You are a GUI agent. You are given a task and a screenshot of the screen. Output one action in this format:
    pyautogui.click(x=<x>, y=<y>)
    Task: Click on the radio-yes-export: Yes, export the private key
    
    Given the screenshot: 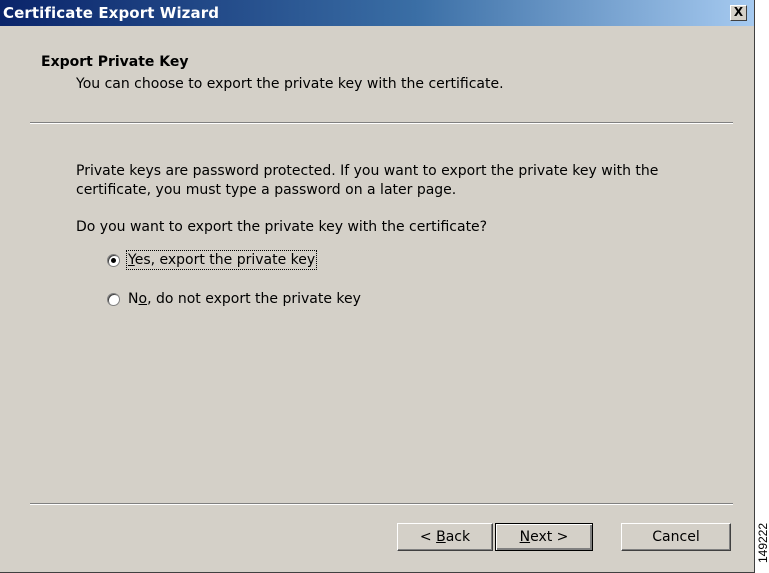 What is the action you would take?
    pyautogui.click(x=212, y=260)
    